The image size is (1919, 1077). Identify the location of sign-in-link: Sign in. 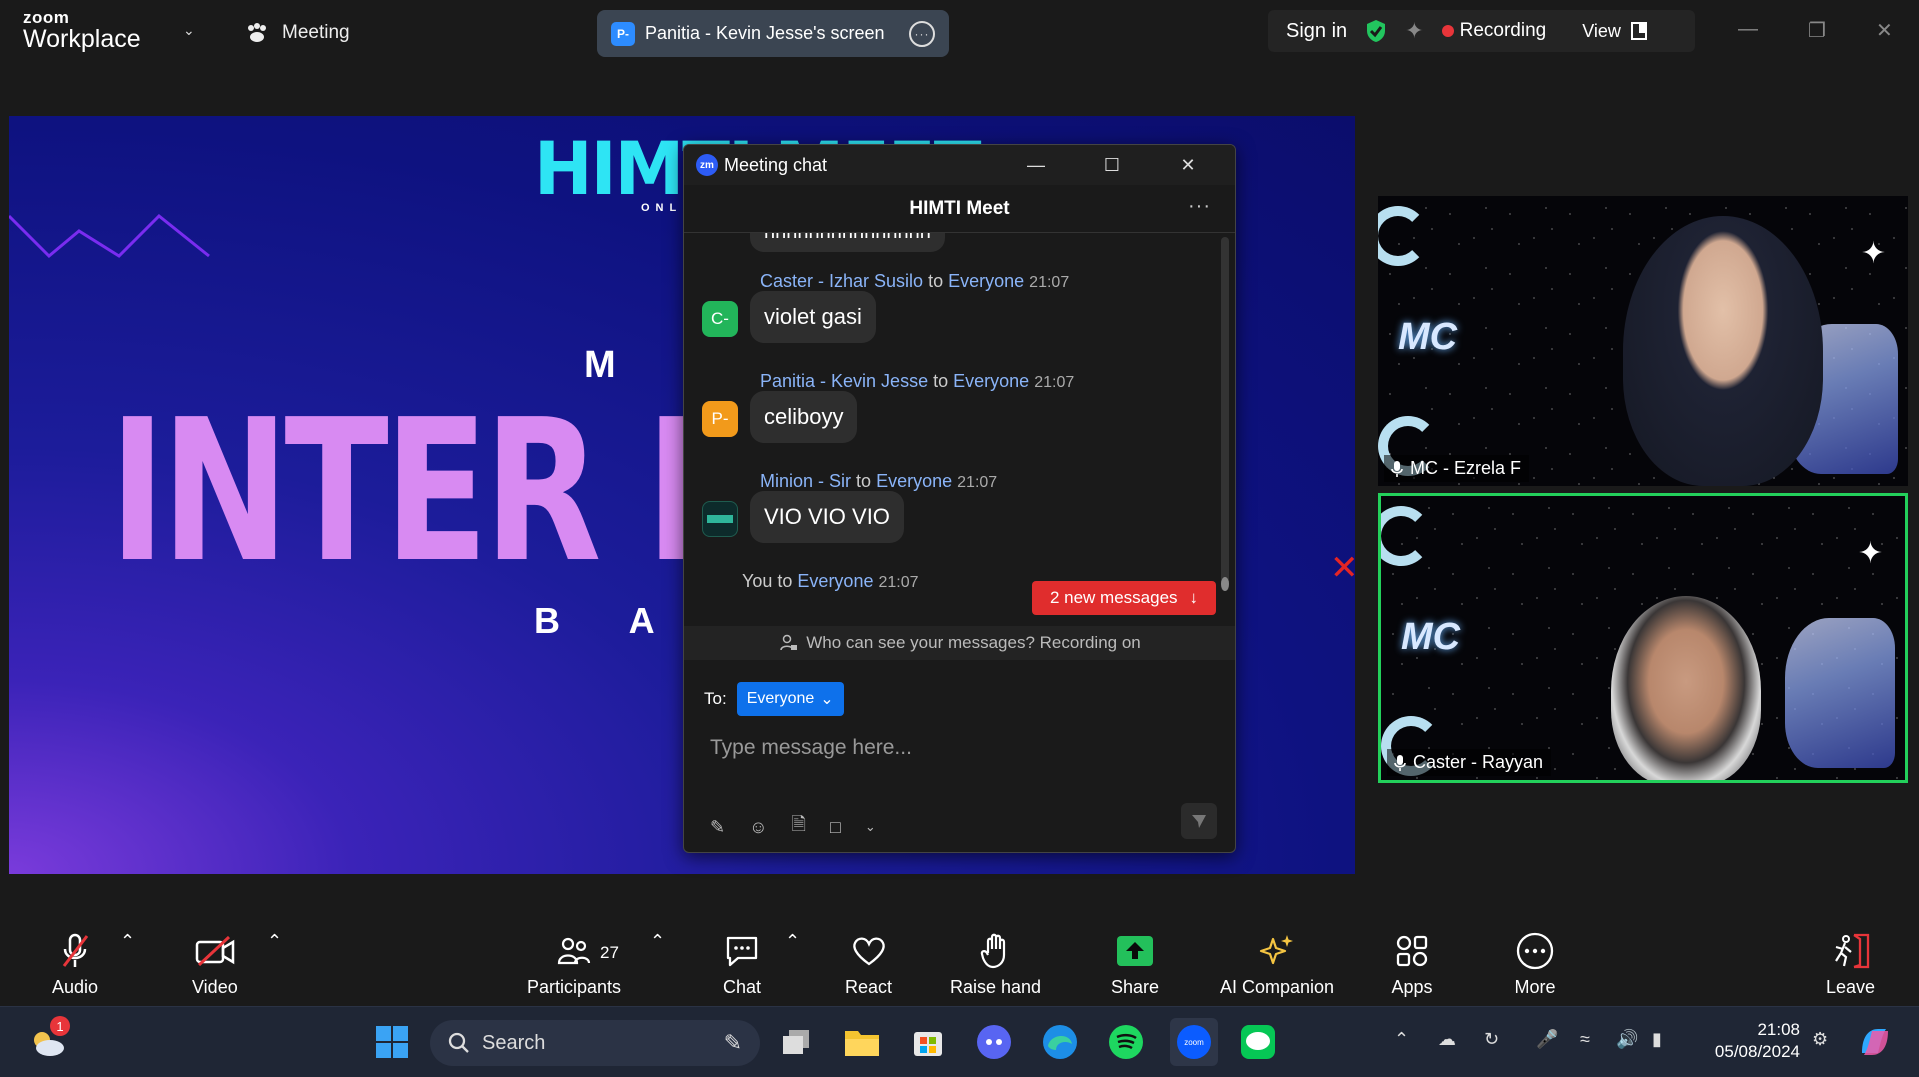
(1316, 31).